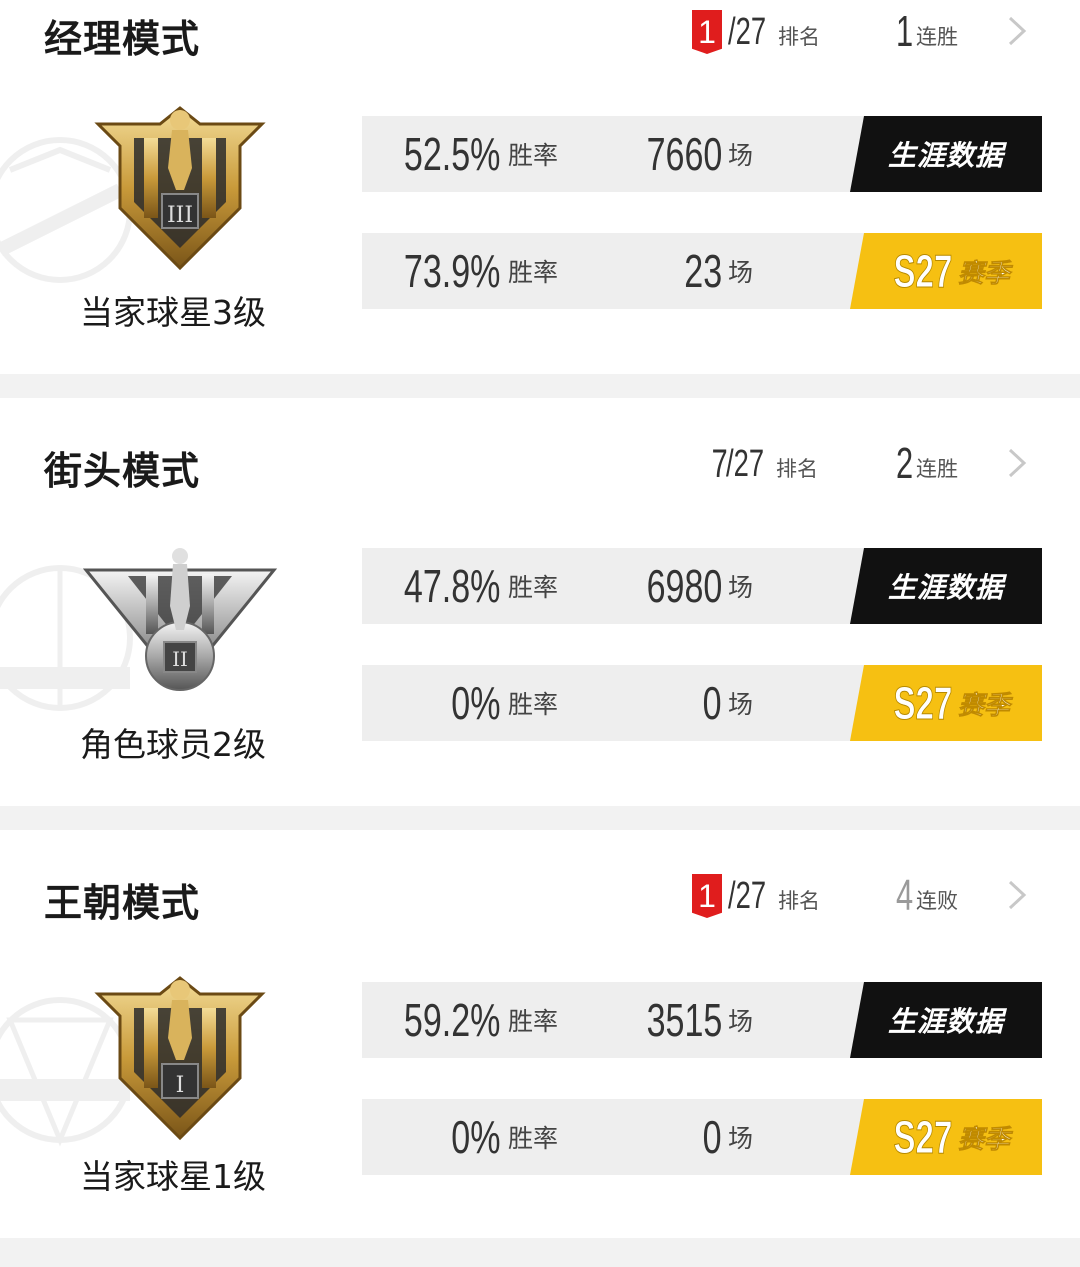 This screenshot has width=1080, height=1267. I want to click on season-stats-row: 73.9% 胜率 23 场 S27 赛季, so click(702, 271).